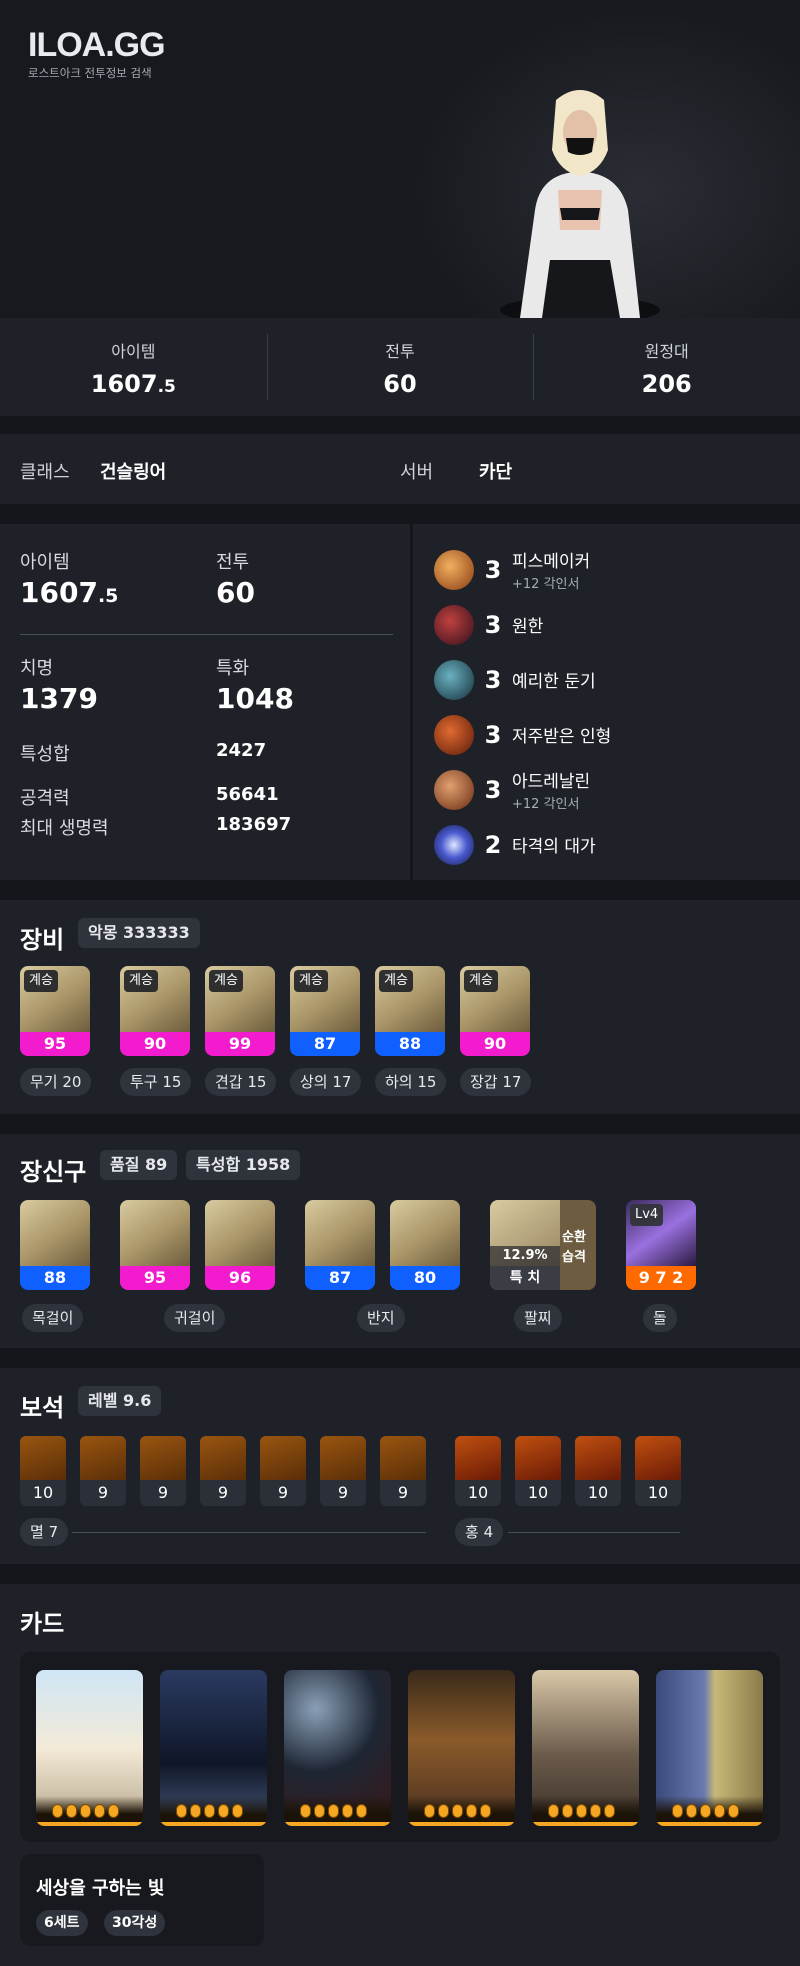 The image size is (800, 1966). I want to click on gem-level-badge: 레벨 9.6, so click(120, 1401).